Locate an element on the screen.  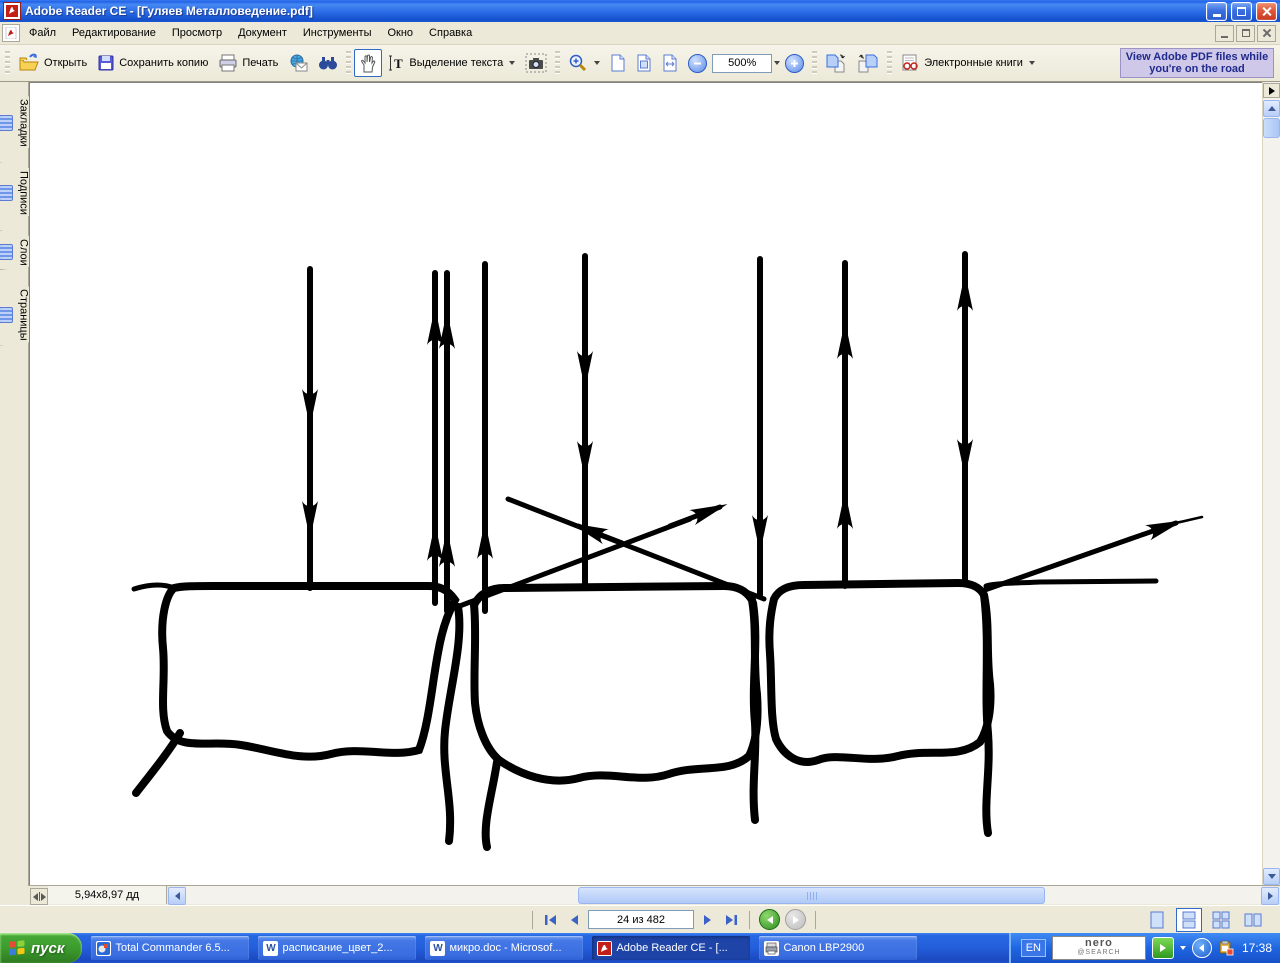
zoom-out-button is located at coordinates (697, 63).